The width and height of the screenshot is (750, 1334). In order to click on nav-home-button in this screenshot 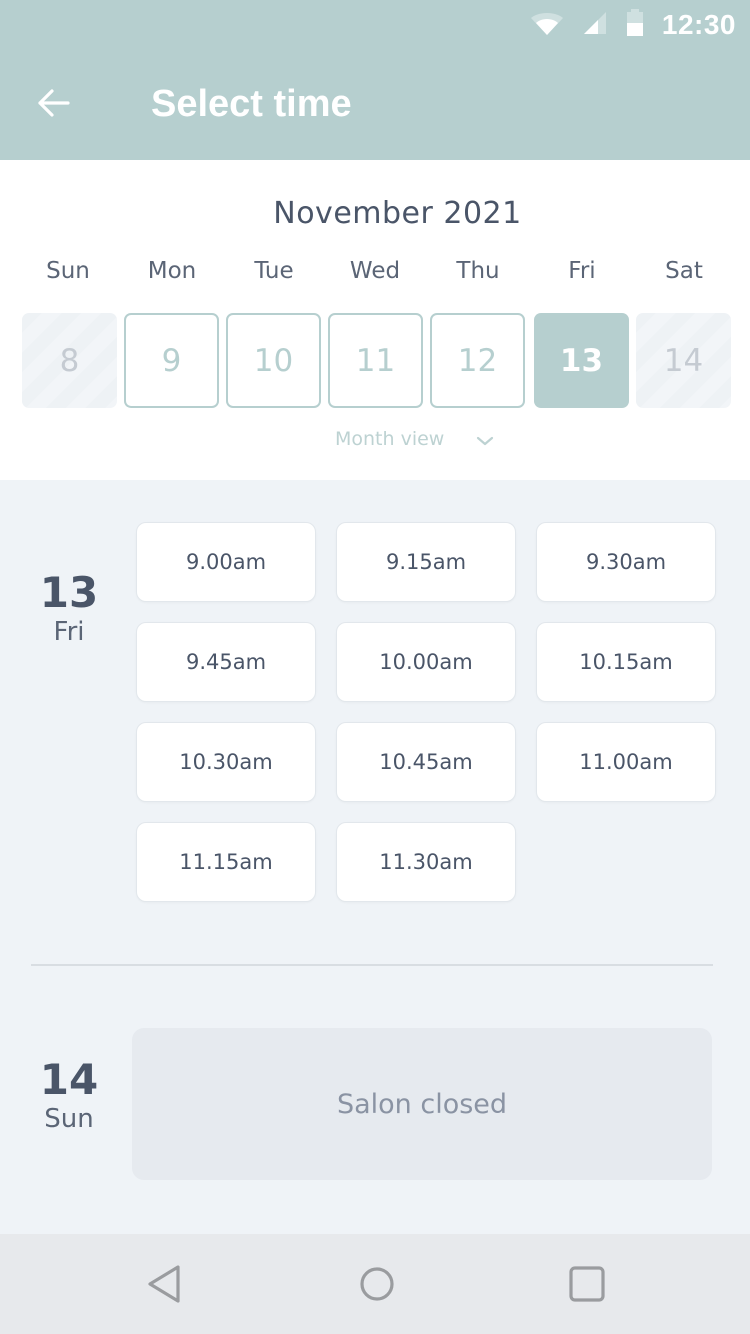, I will do `click(377, 1284)`.